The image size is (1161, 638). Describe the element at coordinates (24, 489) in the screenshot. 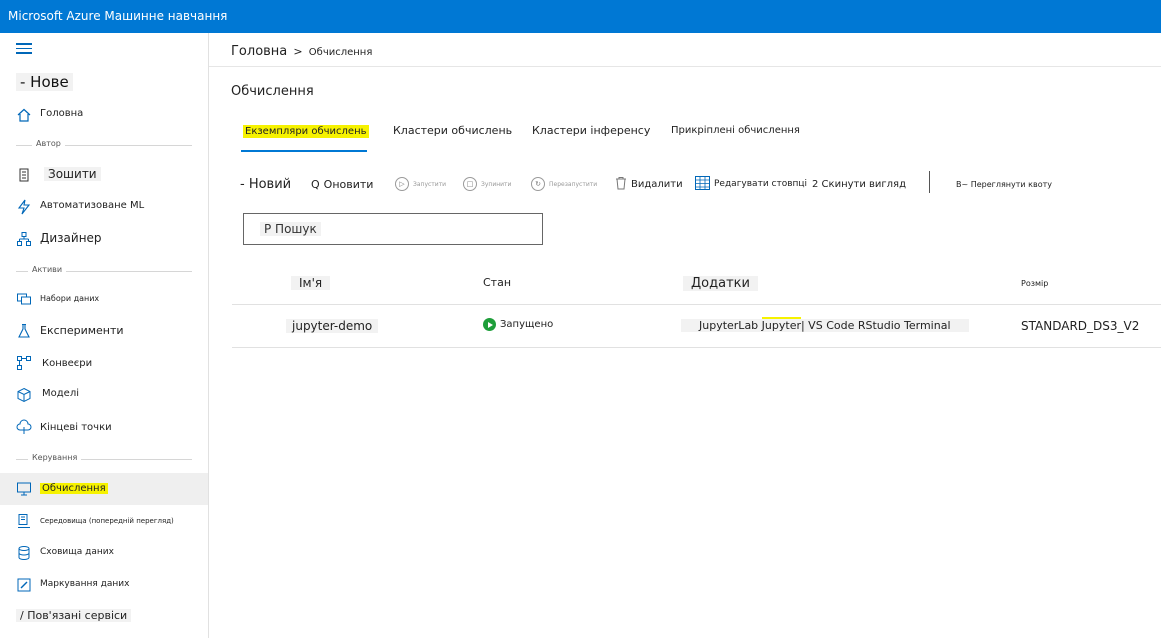

I see `compute-icon` at that location.